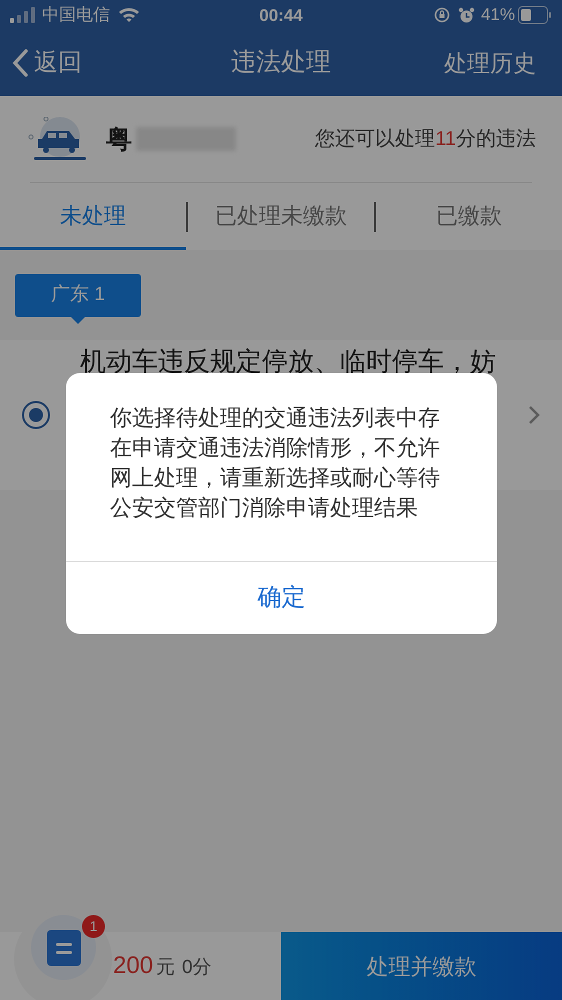  I want to click on history-link: 处理历史, so click(497, 63).